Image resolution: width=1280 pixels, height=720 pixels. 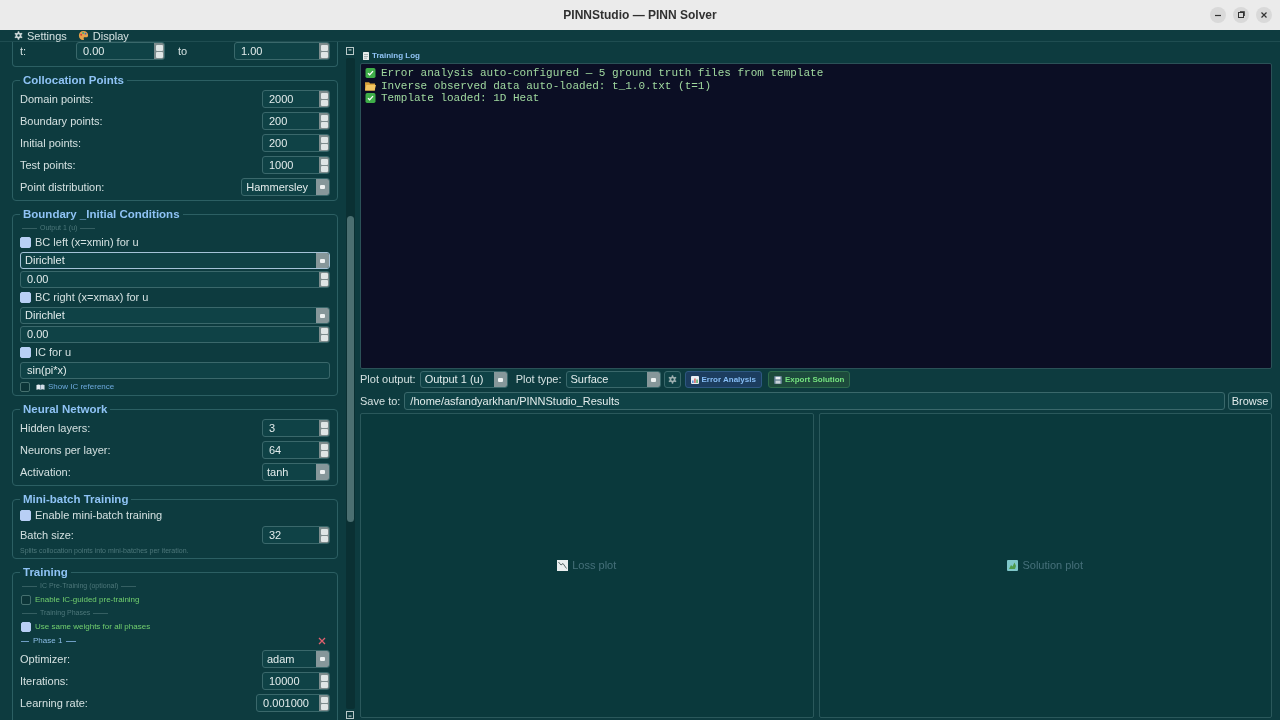 What do you see at coordinates (296, 450) in the screenshot?
I see `number-field: 64` at bounding box center [296, 450].